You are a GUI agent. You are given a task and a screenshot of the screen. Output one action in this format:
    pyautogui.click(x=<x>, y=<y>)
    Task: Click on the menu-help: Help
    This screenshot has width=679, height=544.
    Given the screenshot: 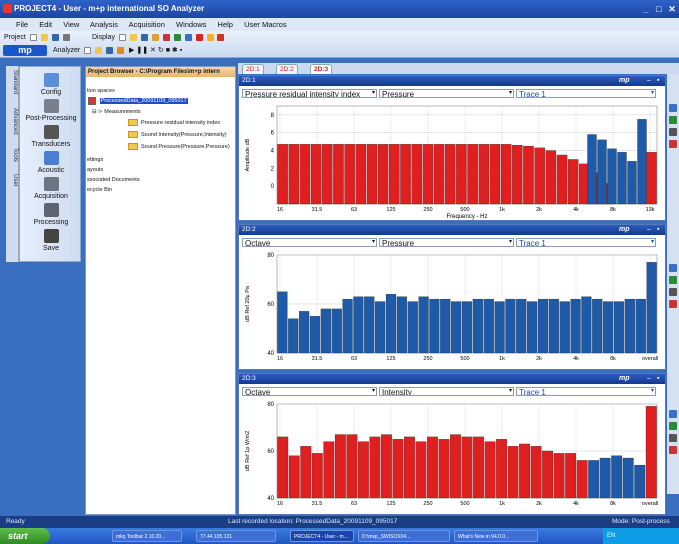 What is the action you would take?
    pyautogui.click(x=225, y=24)
    